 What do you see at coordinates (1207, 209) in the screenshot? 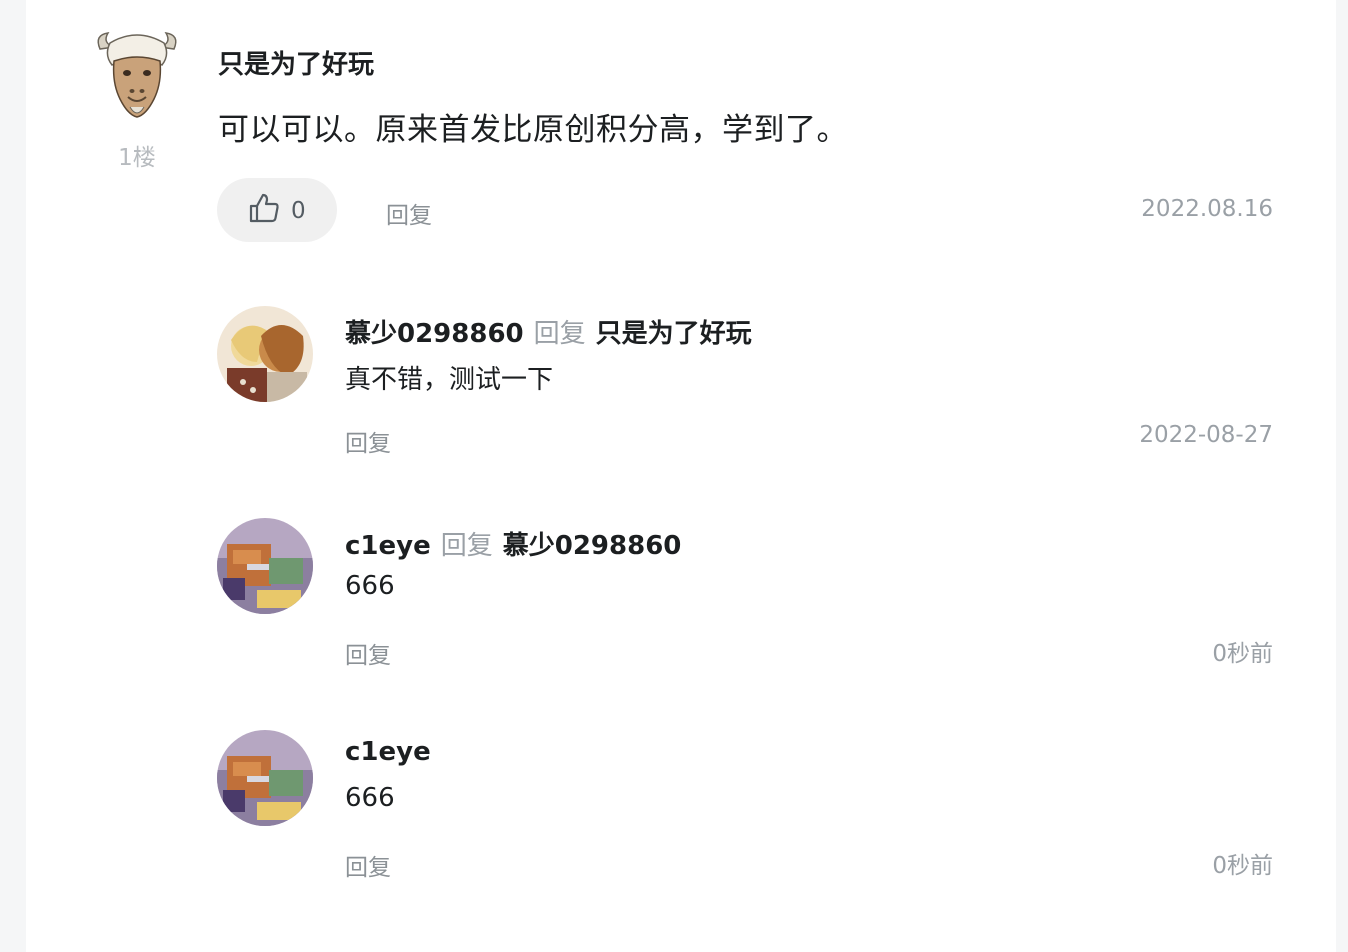
I see `comment-date: 2022.08.16` at bounding box center [1207, 209].